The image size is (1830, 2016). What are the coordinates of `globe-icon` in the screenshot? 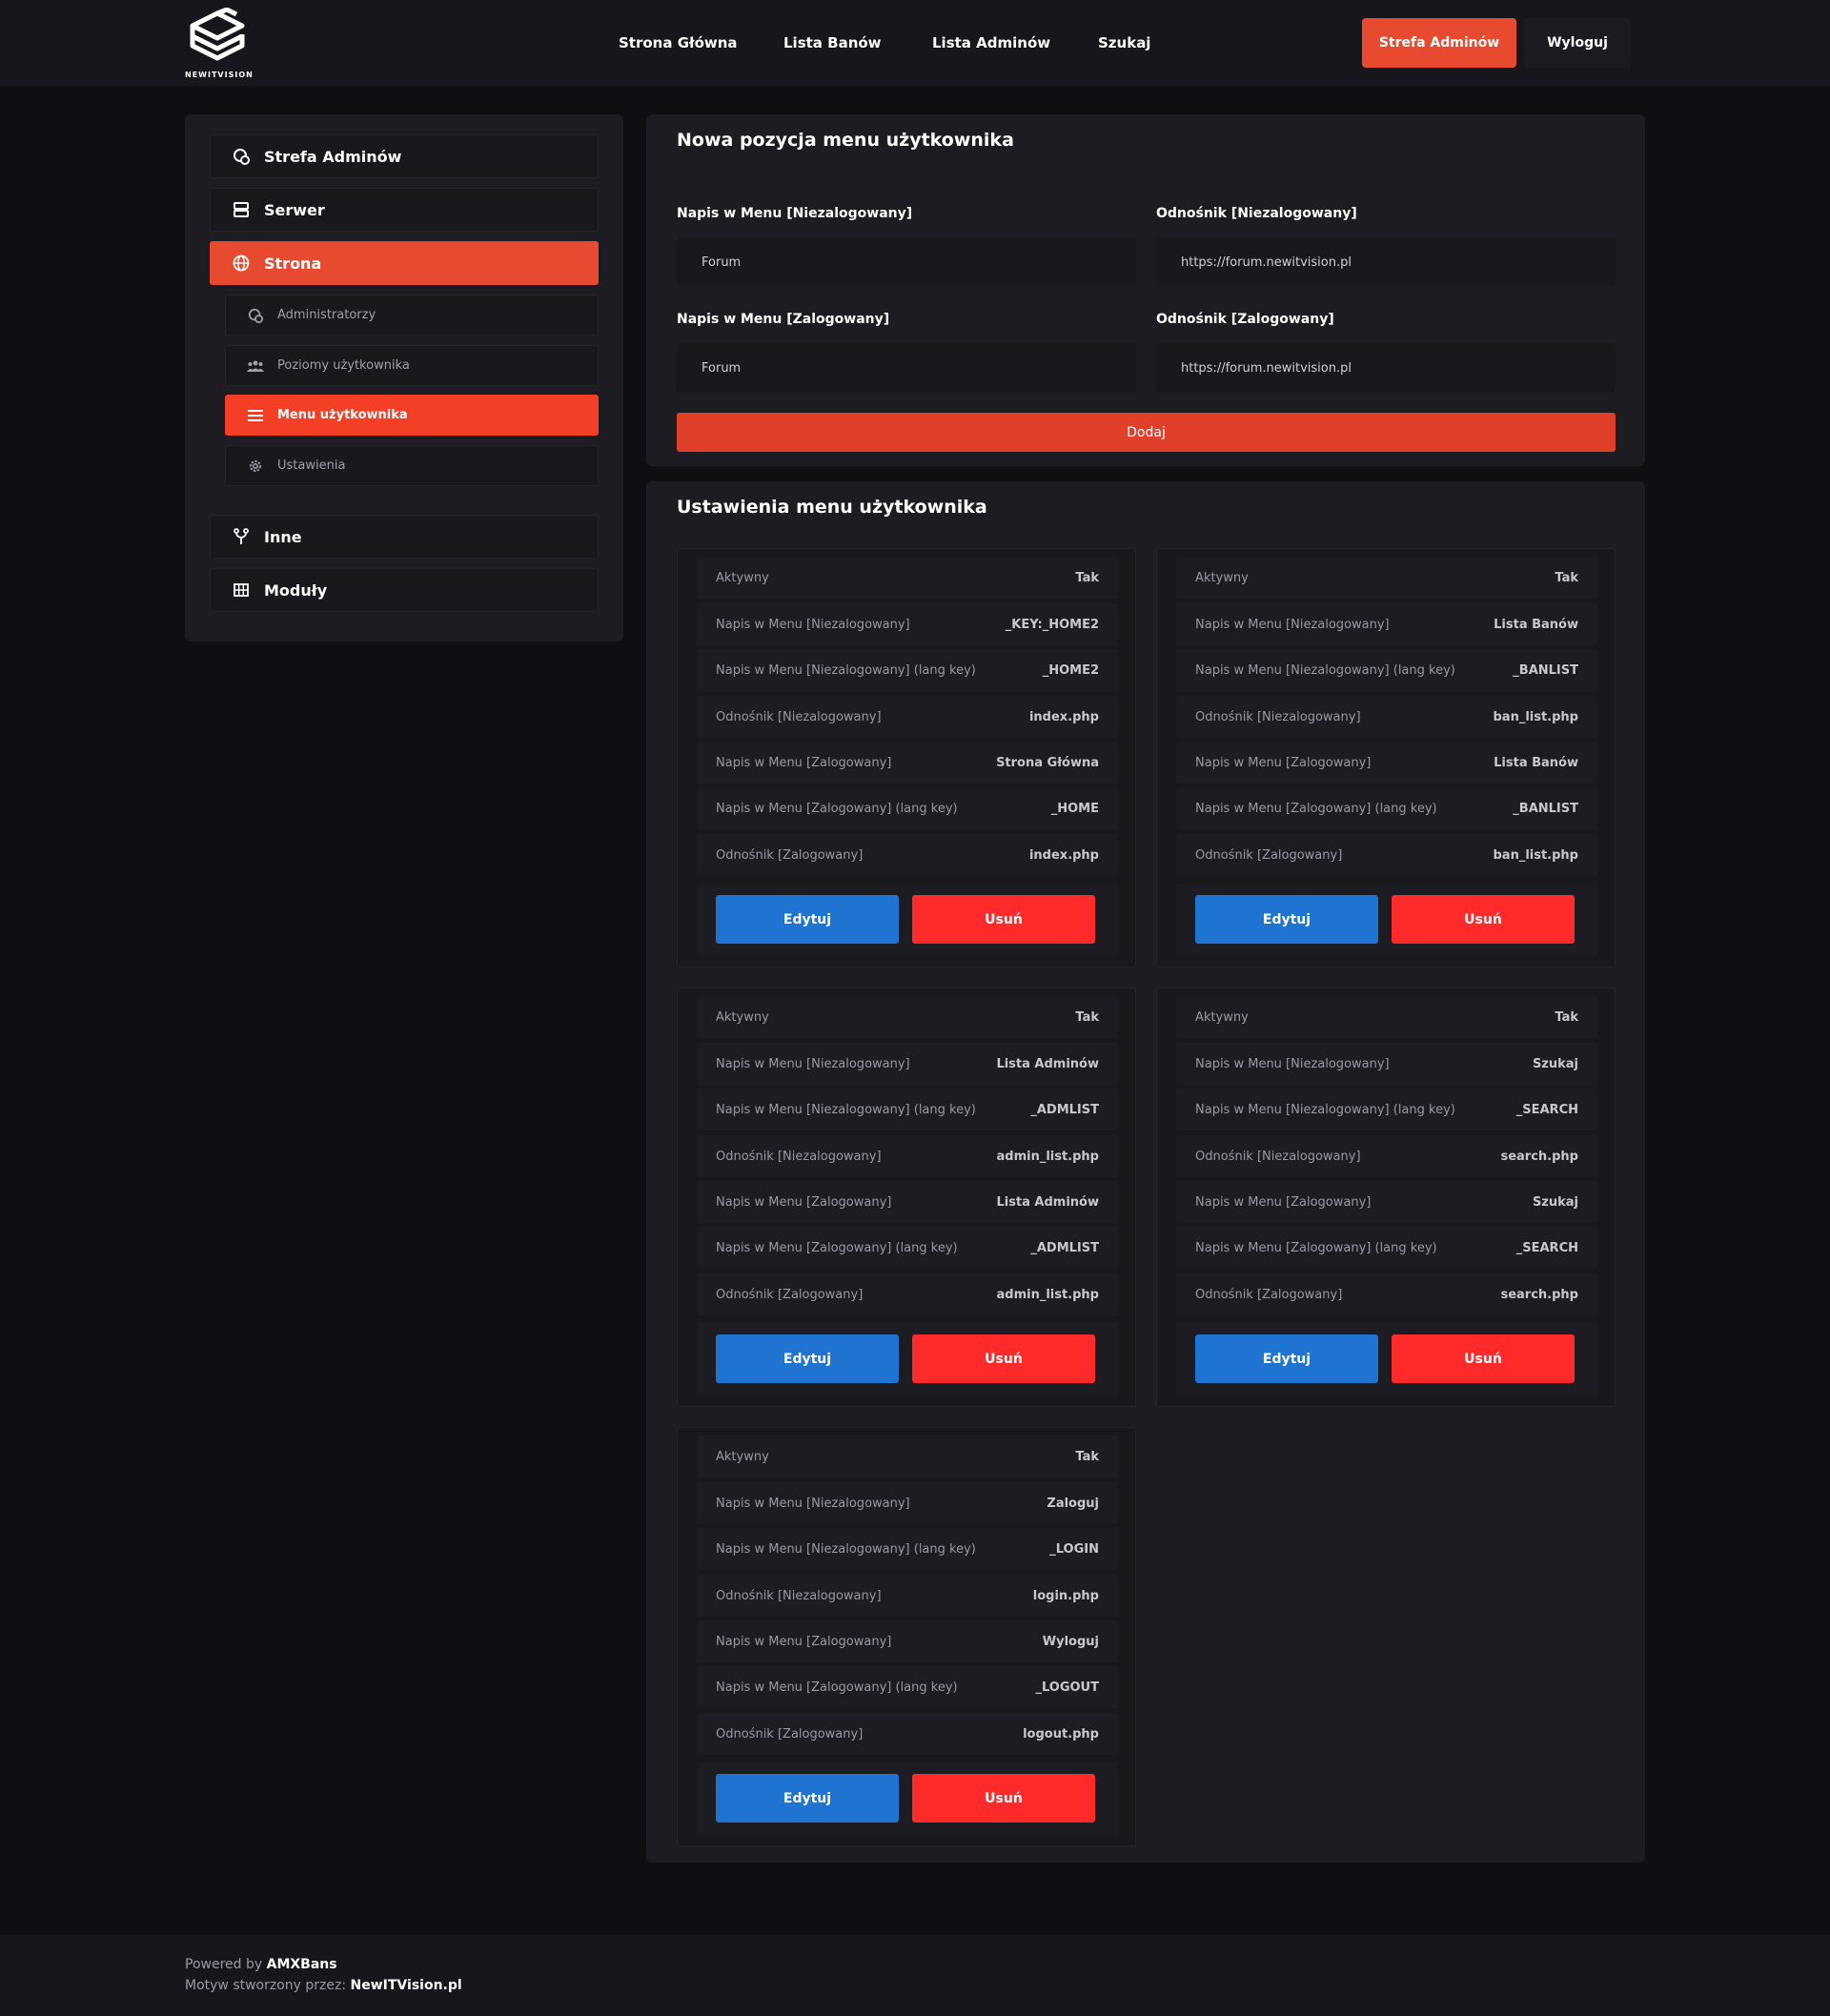 It's located at (241, 263).